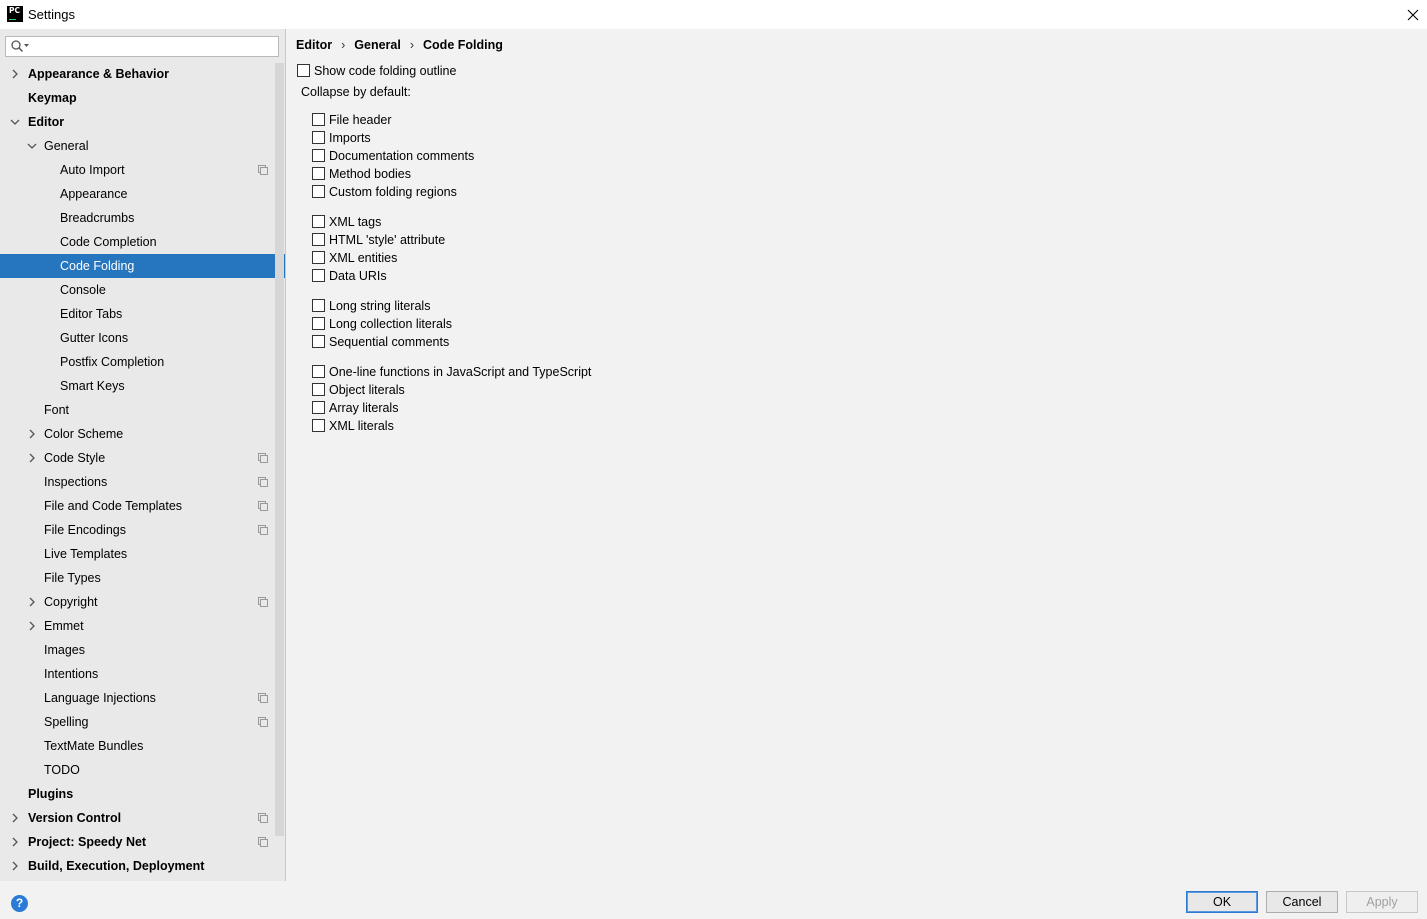  I want to click on settings-search-input, so click(142, 46).